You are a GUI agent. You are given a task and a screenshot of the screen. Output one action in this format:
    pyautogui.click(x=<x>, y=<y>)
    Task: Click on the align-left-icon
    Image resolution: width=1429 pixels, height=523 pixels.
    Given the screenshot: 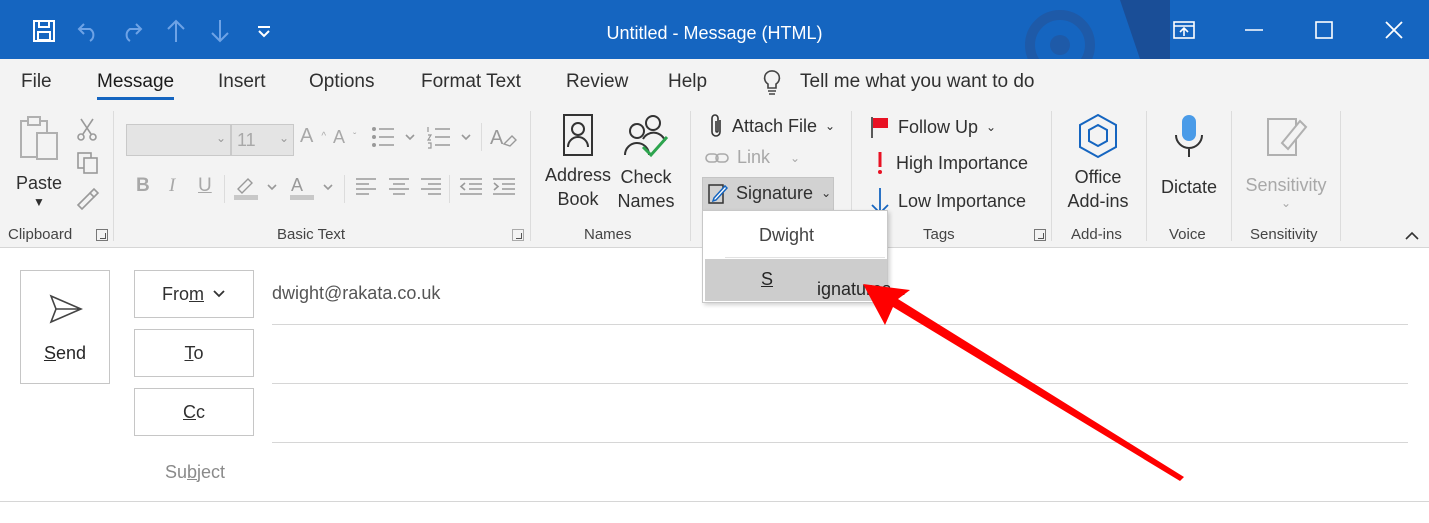 What is the action you would take?
    pyautogui.click(x=366, y=187)
    